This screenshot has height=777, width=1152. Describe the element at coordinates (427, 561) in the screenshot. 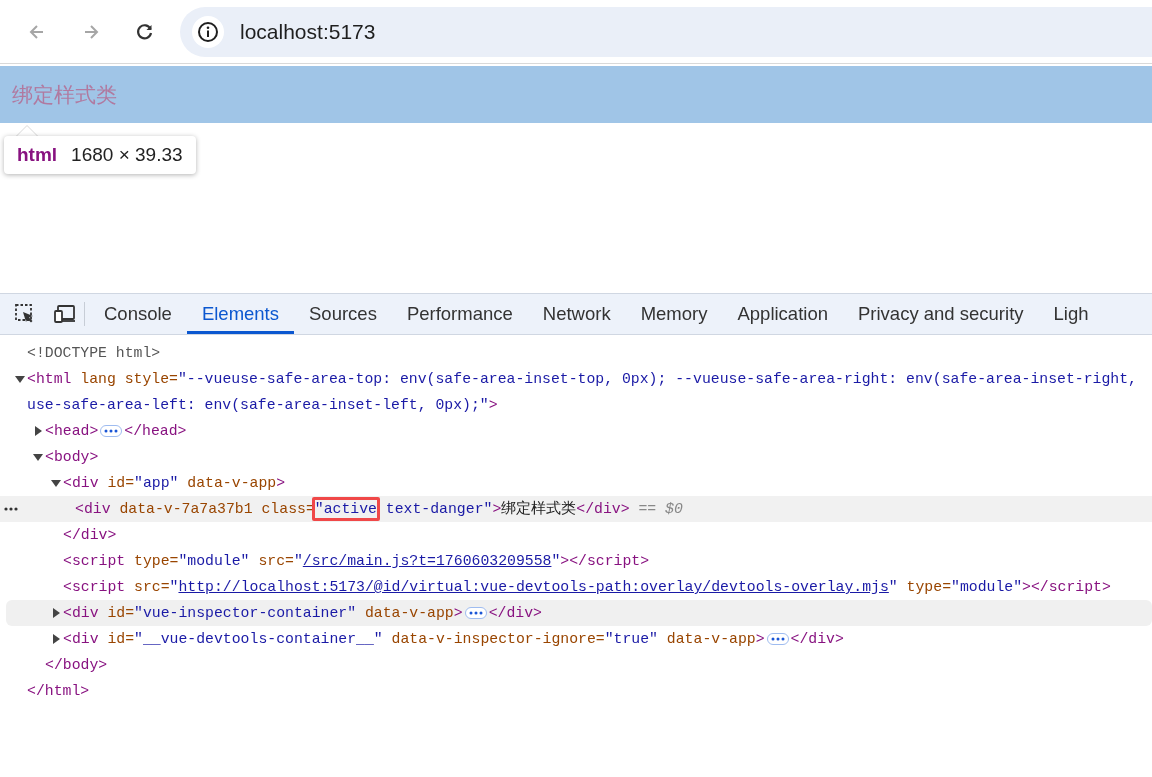

I see `link: /src/main.js?t=1760603209558` at that location.